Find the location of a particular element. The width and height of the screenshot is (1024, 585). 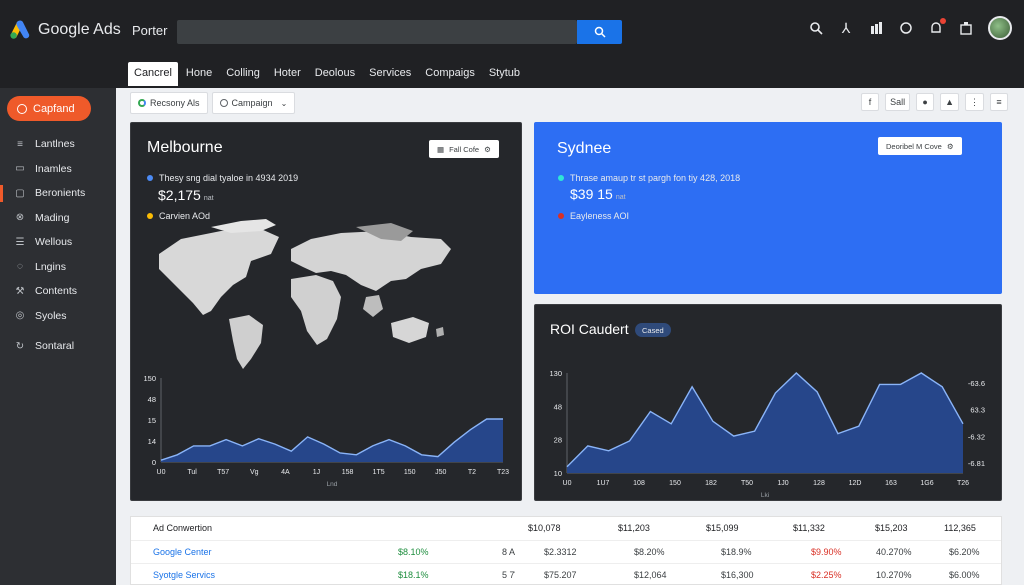

x-tick-label: 4A is located at coordinates (285, 472).